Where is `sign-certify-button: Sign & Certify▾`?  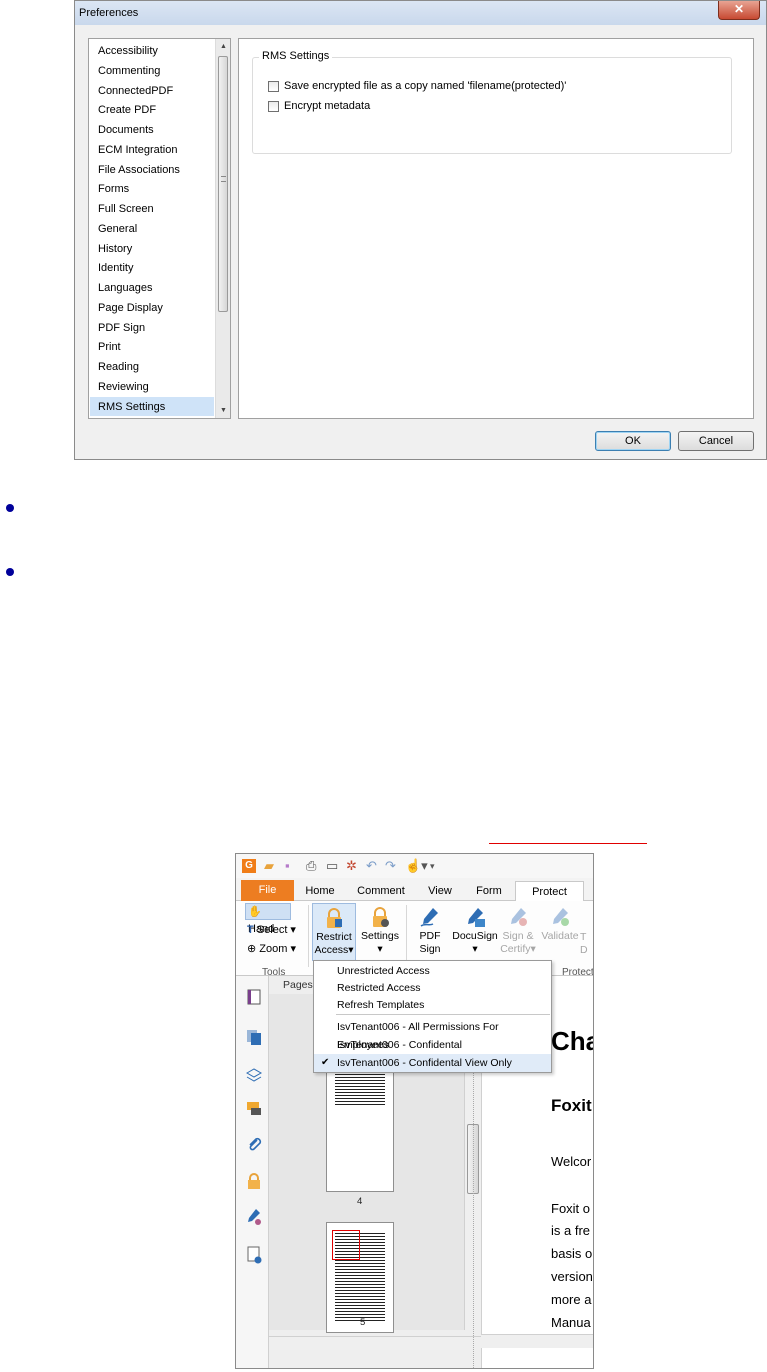 sign-certify-button: Sign & Certify▾ is located at coordinates (518, 932).